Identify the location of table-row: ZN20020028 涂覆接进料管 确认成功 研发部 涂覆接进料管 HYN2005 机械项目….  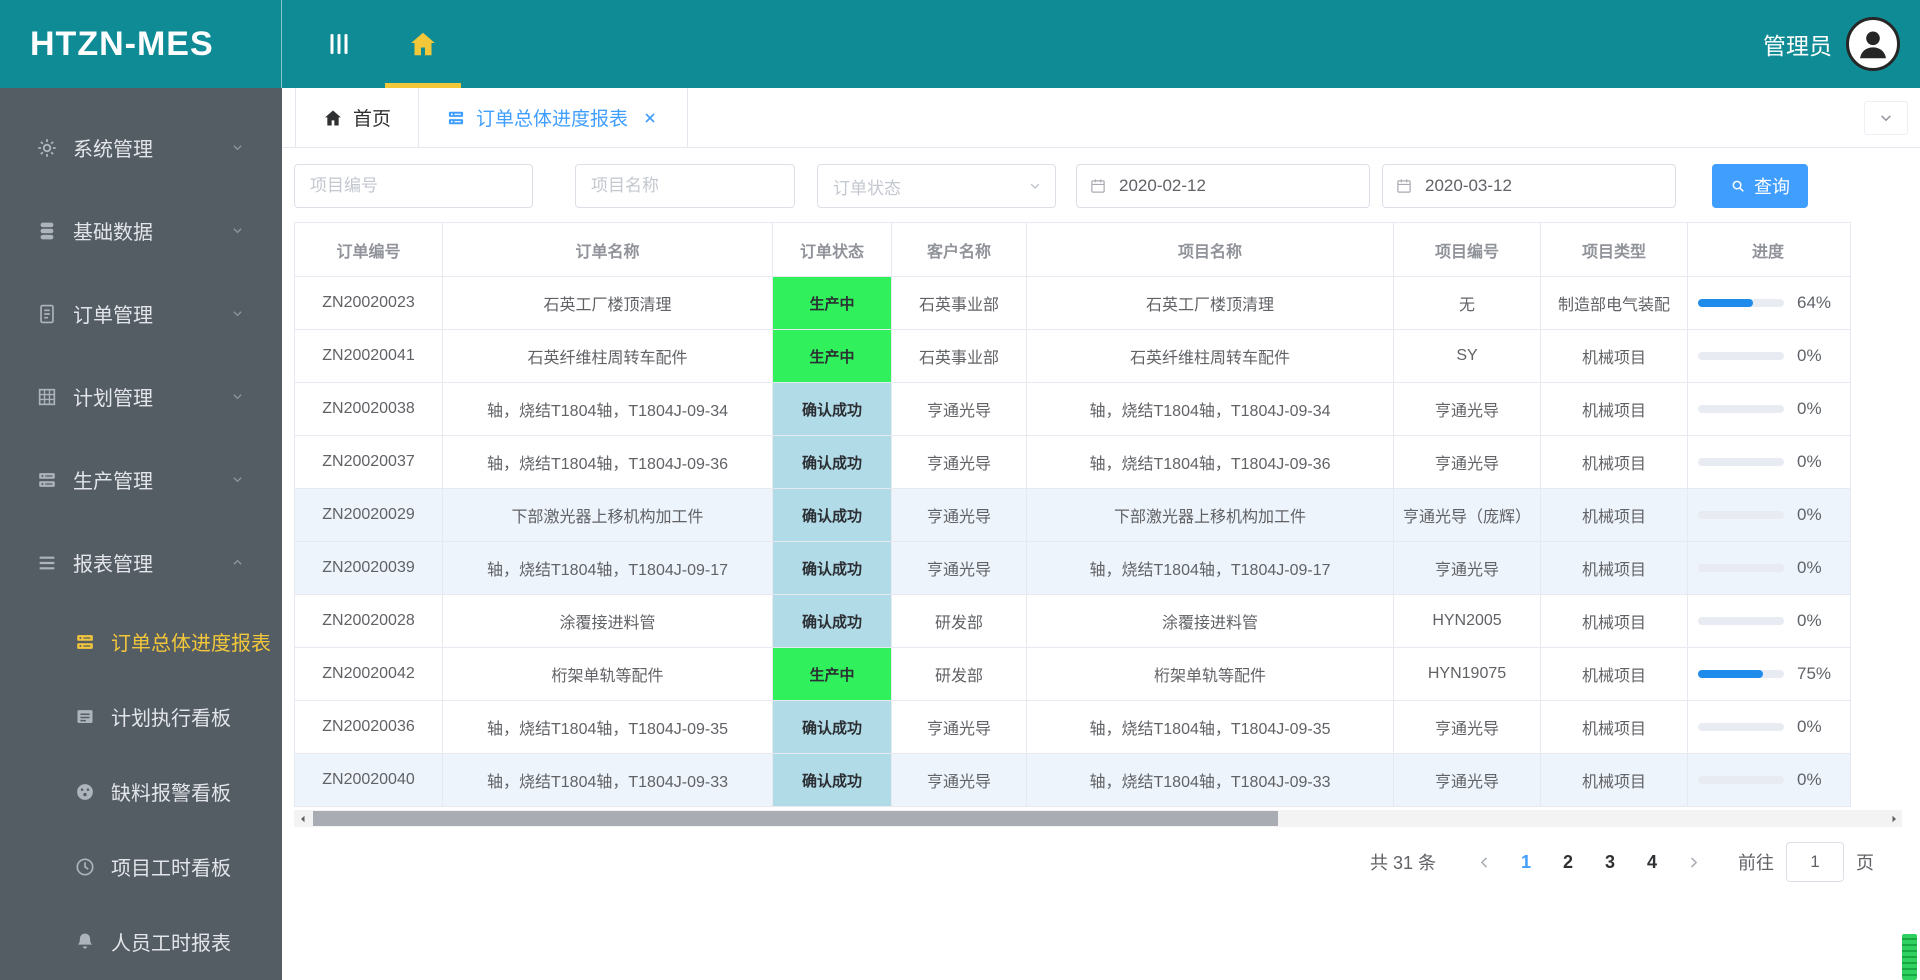
(1072, 621).